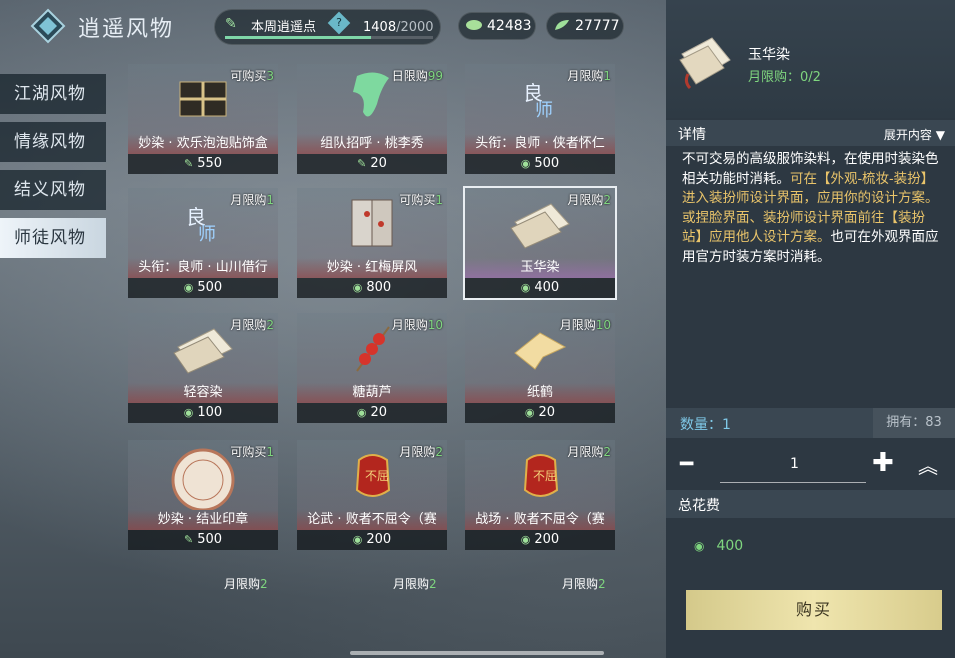 This screenshot has width=955, height=658. I want to click on scrollbar, so click(477, 653).